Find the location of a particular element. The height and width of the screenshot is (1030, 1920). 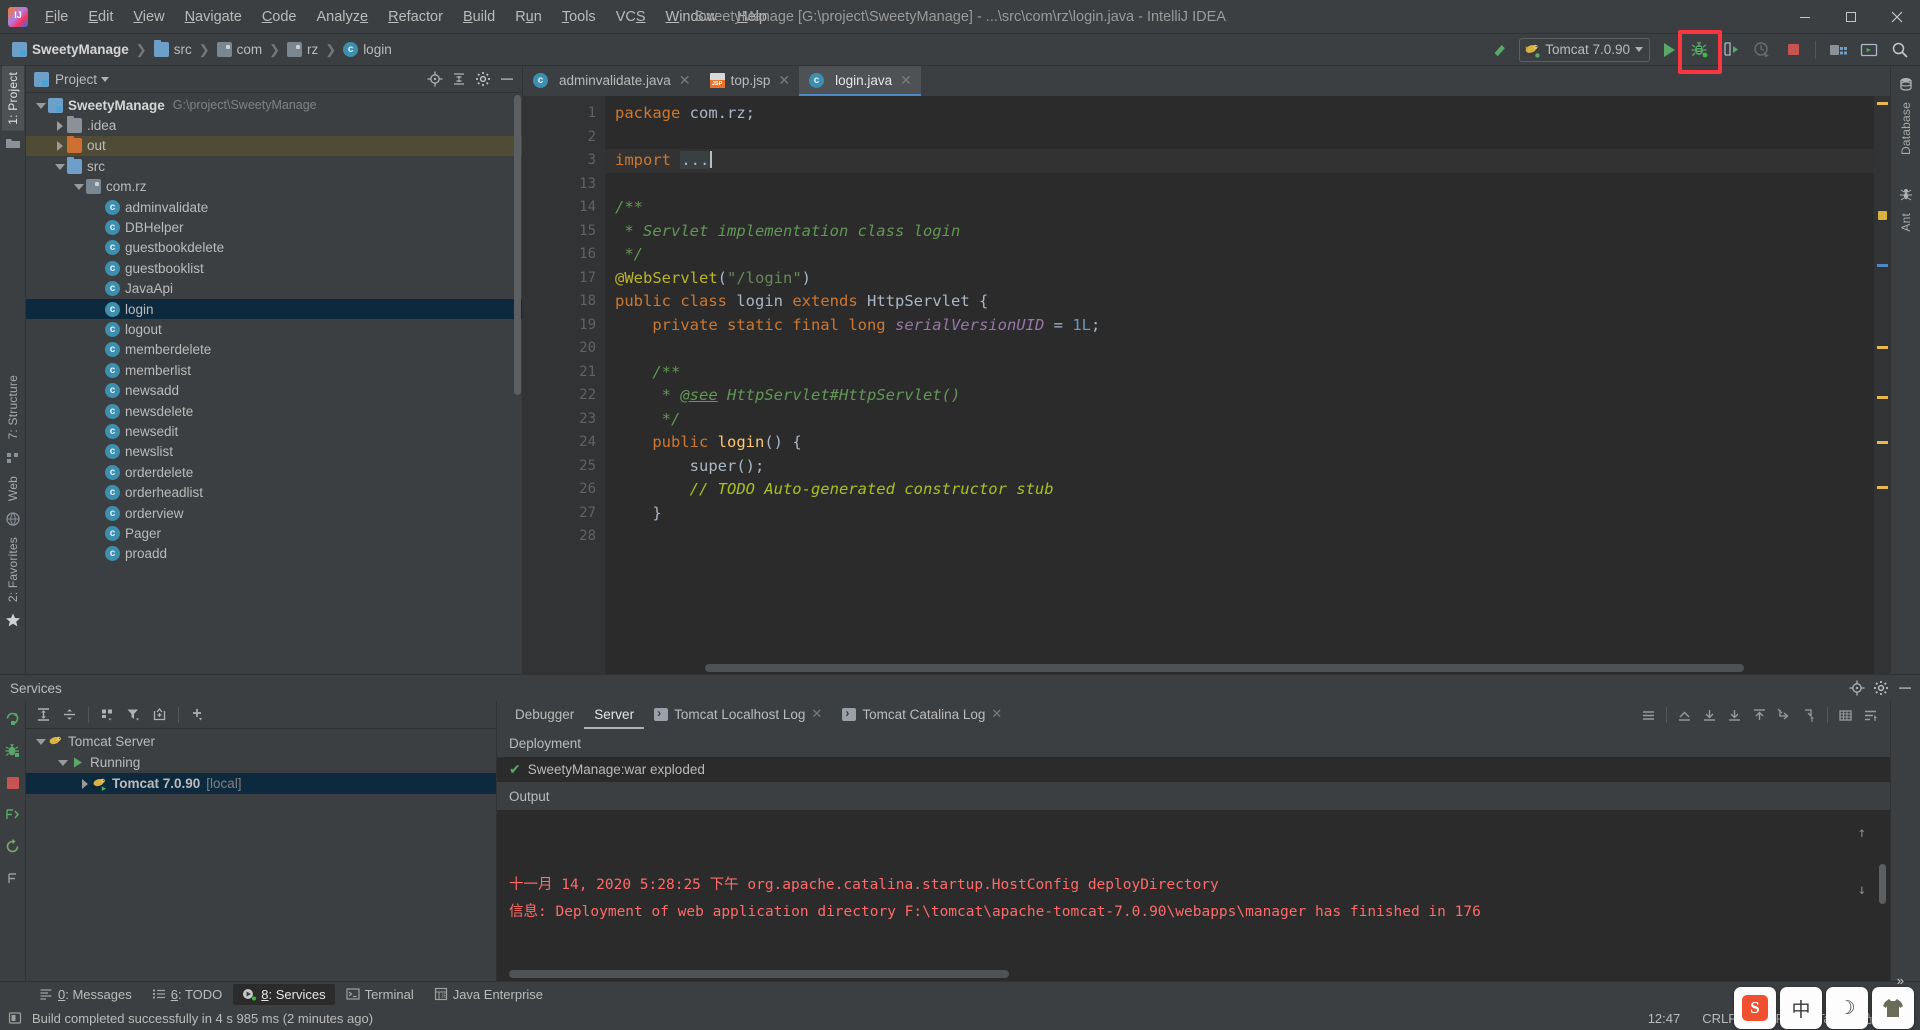

add-frame-icon is located at coordinates (159, 714).